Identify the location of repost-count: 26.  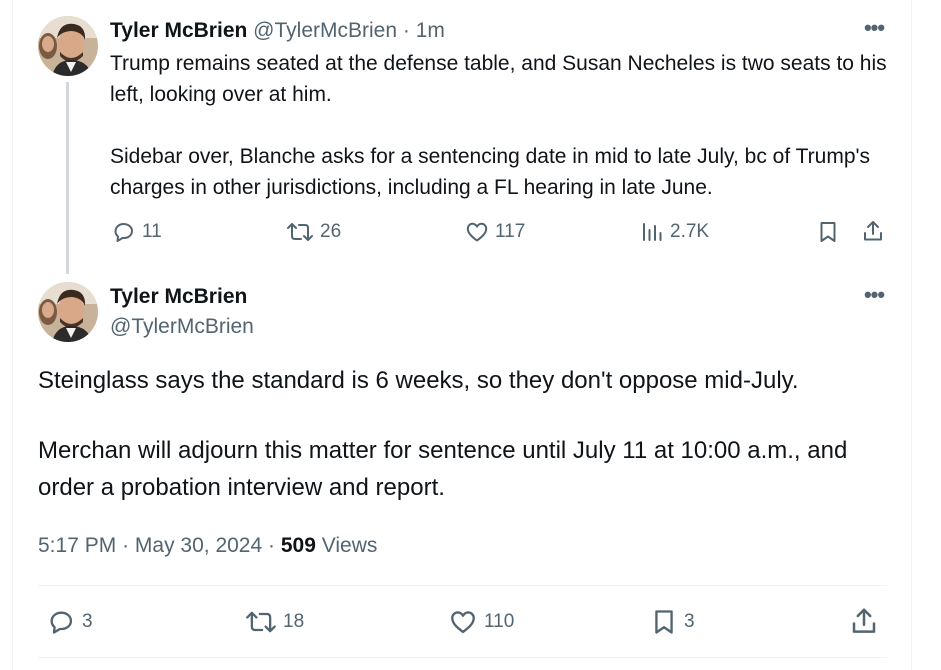
(331, 231).